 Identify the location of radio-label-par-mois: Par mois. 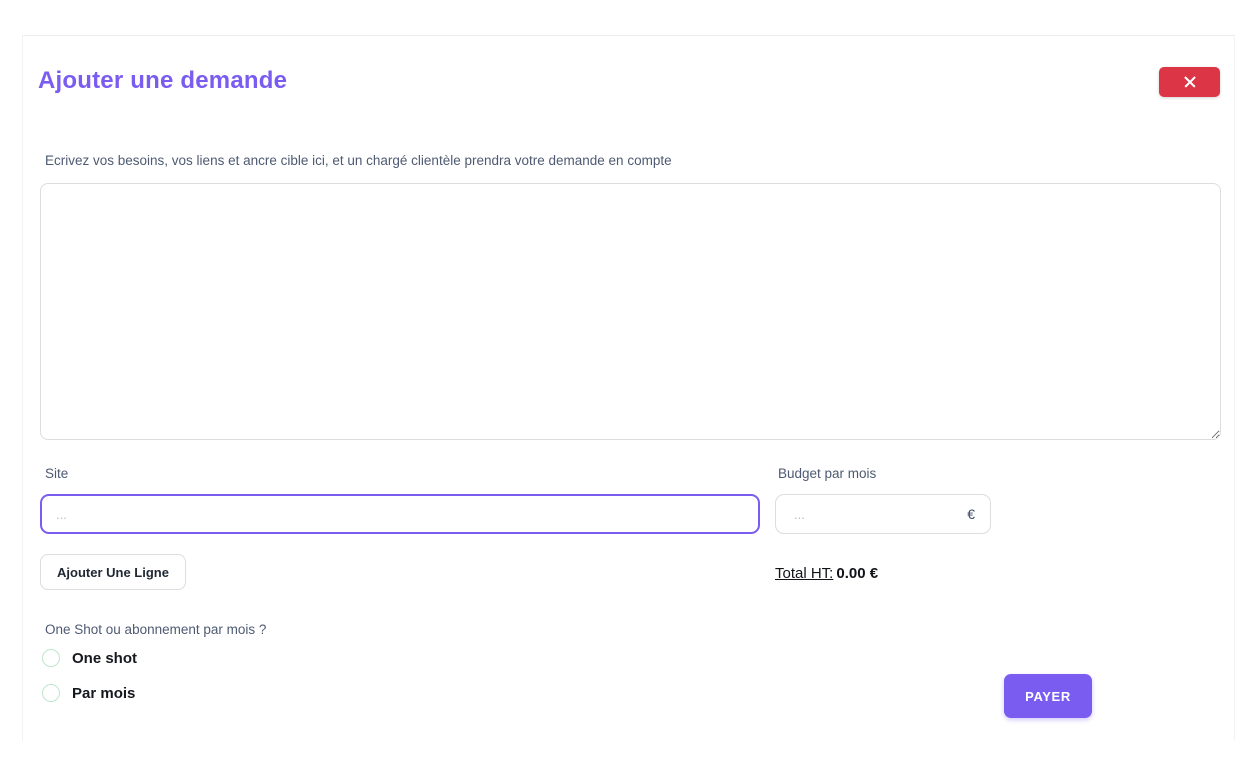
(104, 693).